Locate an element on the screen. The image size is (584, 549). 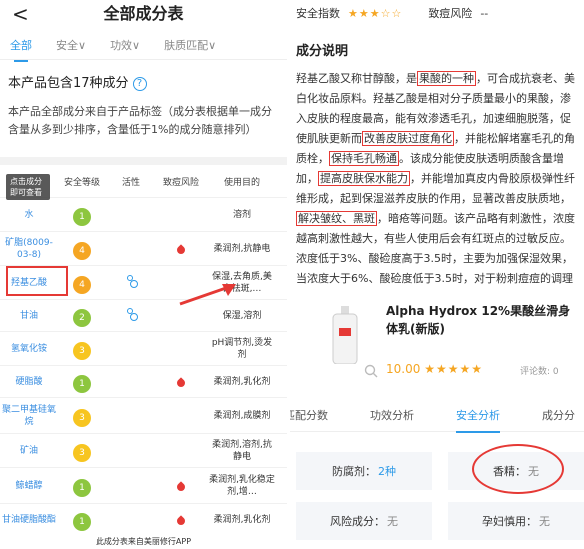
ingredient-name: 甘油硬脂酸酯 is located at coordinates (29, 520).